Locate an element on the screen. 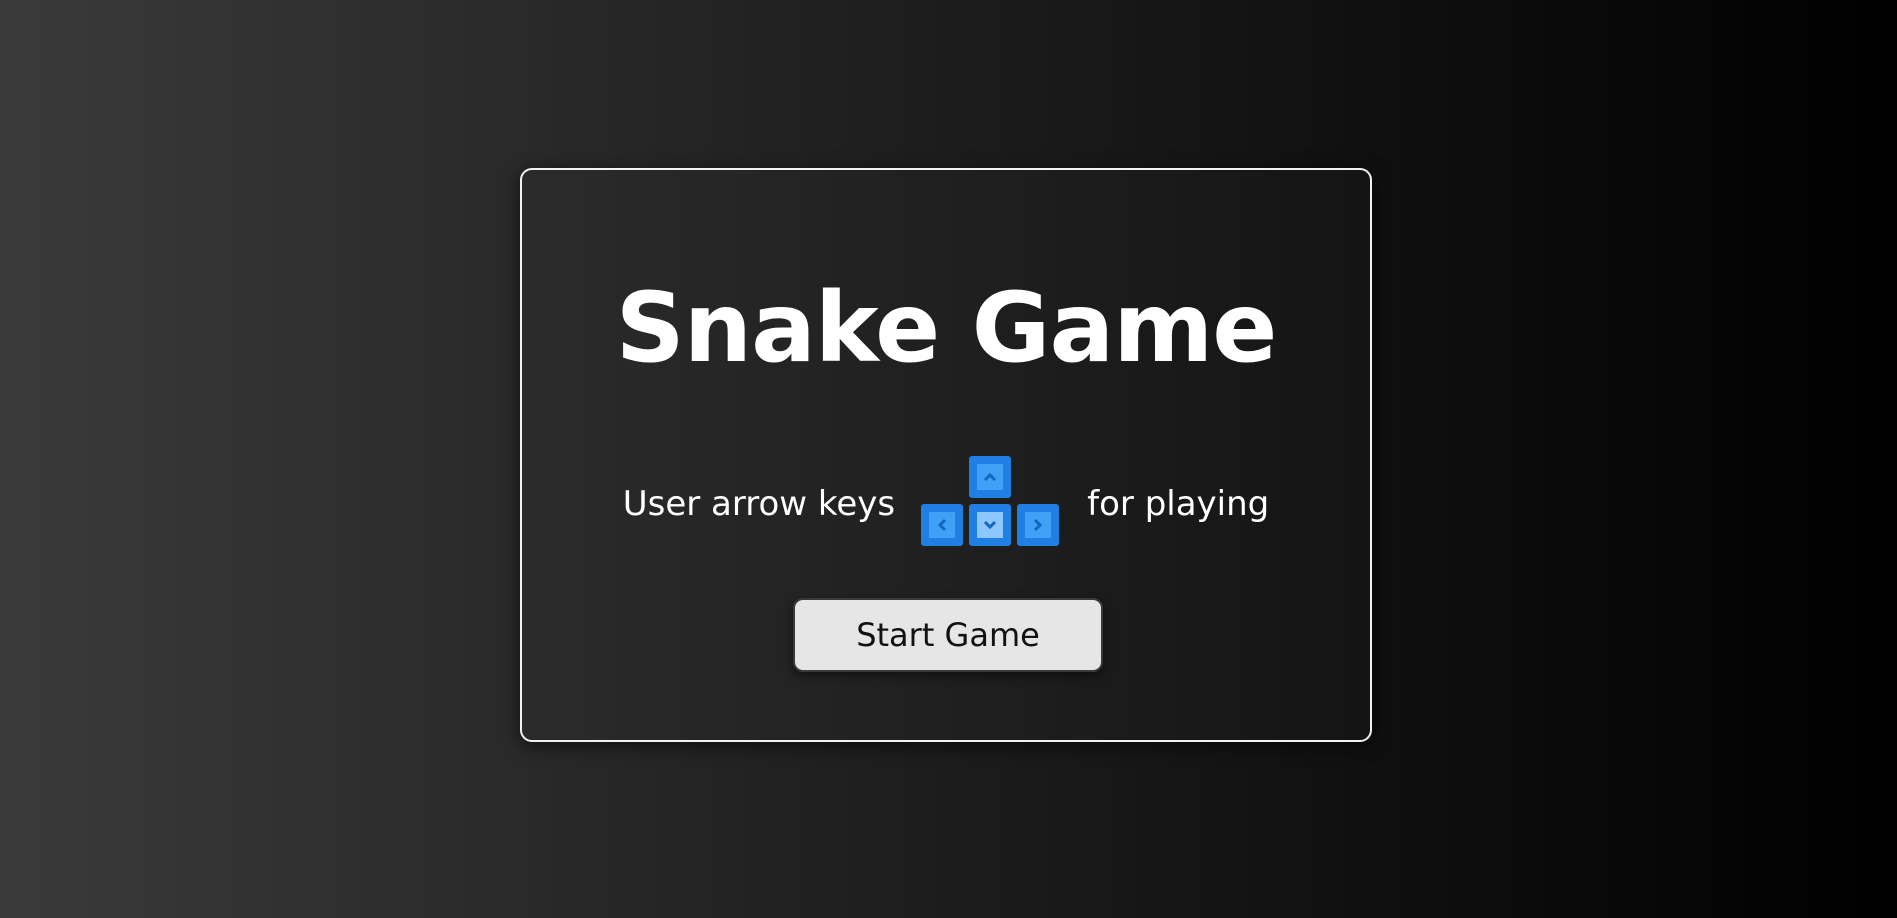 The width and height of the screenshot is (1897, 918). arrow-right-key-icon is located at coordinates (1038, 525).